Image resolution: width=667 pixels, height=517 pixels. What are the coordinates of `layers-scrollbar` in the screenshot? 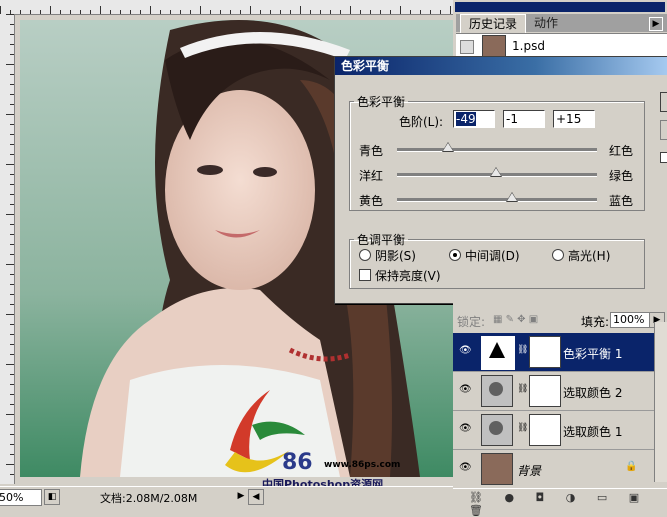 It's located at (660, 402).